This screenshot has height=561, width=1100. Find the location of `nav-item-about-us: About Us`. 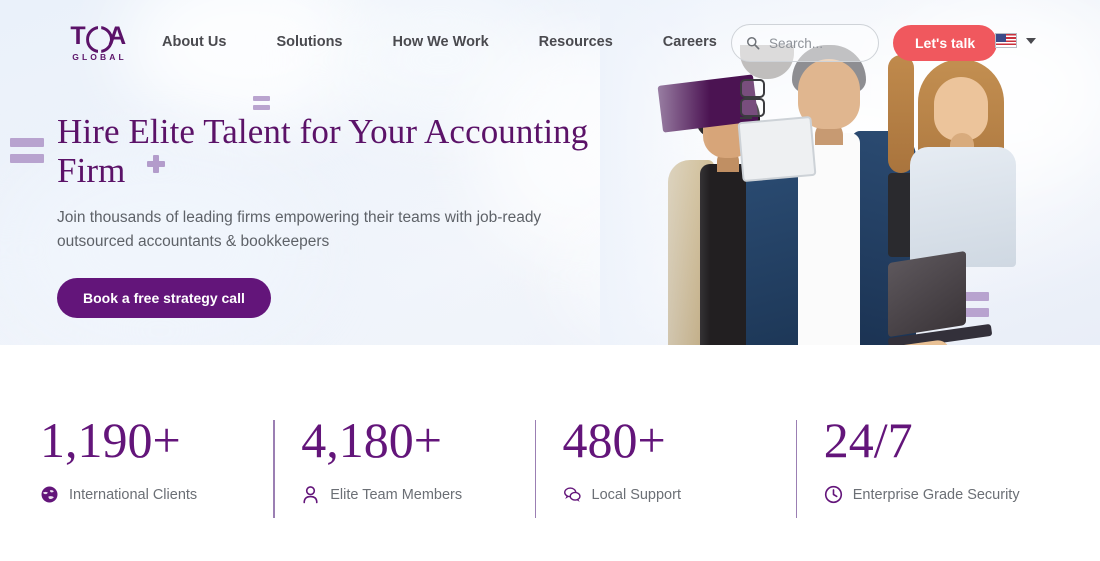

nav-item-about-us: About Us is located at coordinates (194, 42).